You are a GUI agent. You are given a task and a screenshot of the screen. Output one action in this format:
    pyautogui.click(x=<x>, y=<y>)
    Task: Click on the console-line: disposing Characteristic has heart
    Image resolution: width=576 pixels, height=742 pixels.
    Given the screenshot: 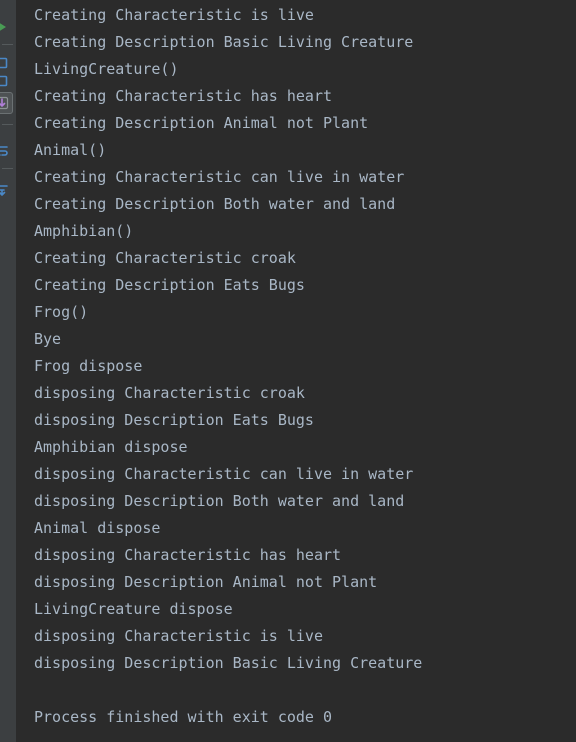 What is the action you would take?
    pyautogui.click(x=188, y=555)
    